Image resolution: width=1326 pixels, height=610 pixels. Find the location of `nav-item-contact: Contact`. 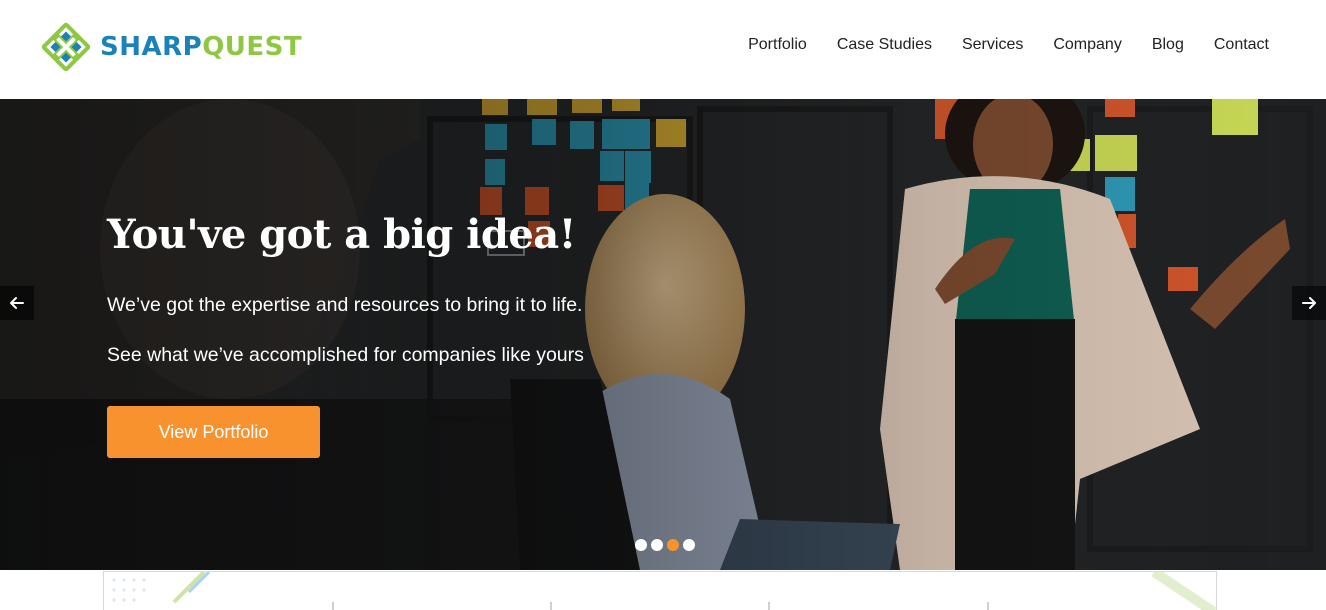

nav-item-contact: Contact is located at coordinates (1241, 45).